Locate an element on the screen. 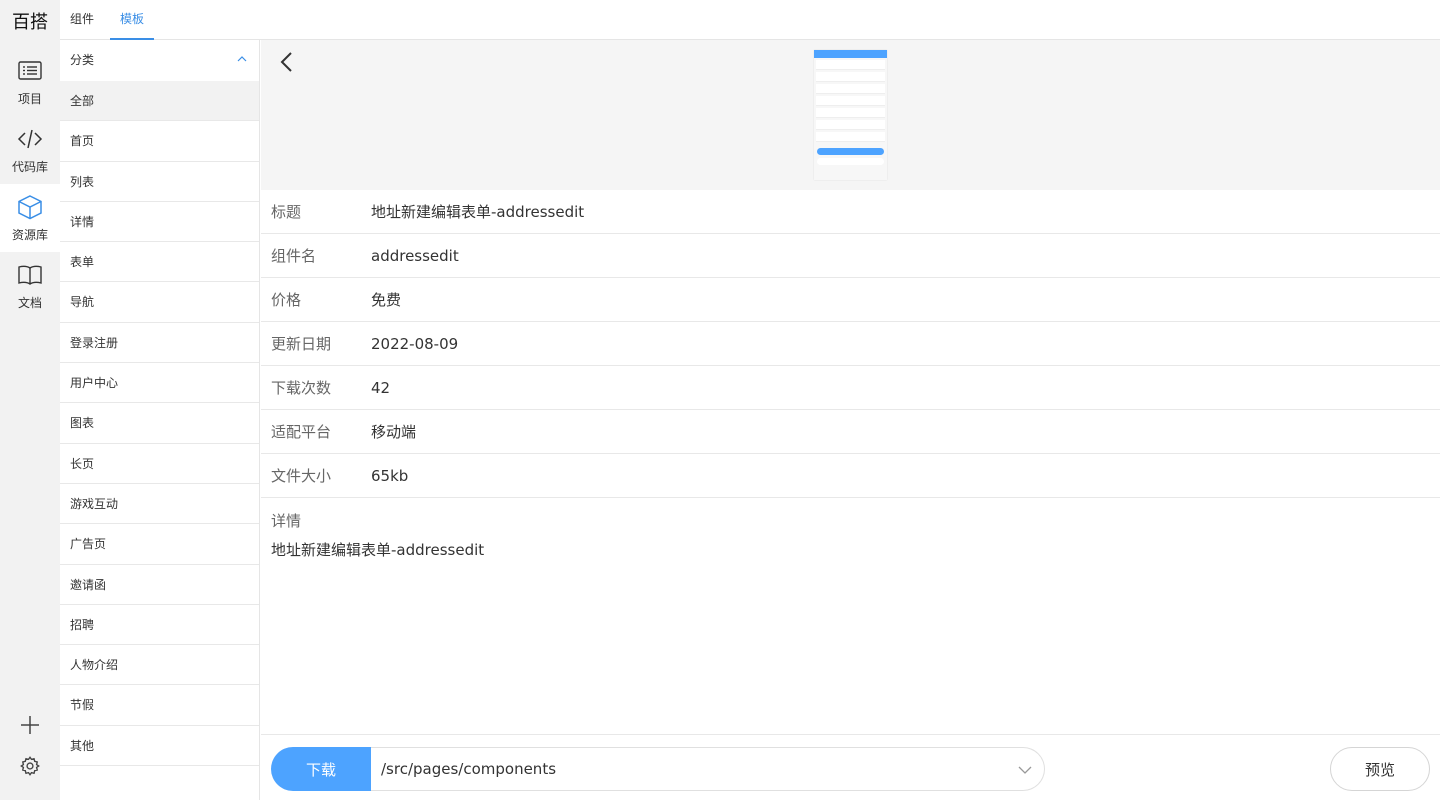 This screenshot has width=1440, height=800. preview-button: 预览 is located at coordinates (1380, 769).